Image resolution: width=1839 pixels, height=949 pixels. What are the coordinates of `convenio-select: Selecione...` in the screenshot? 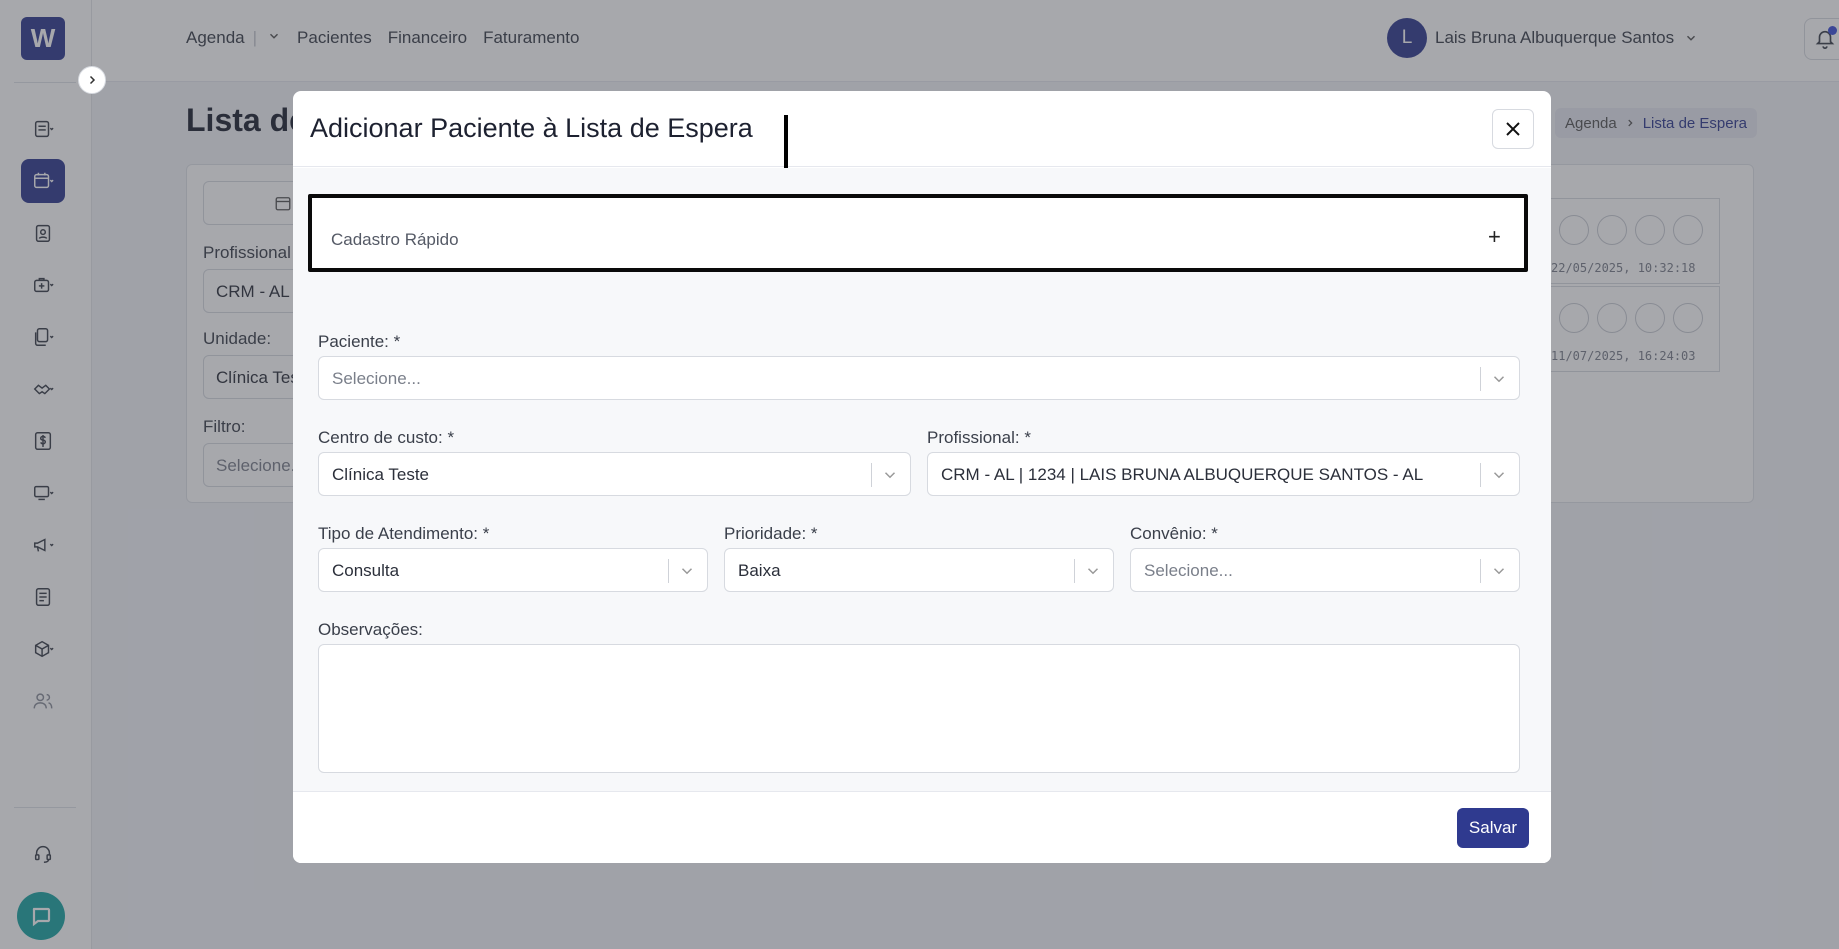 It's located at (1325, 570).